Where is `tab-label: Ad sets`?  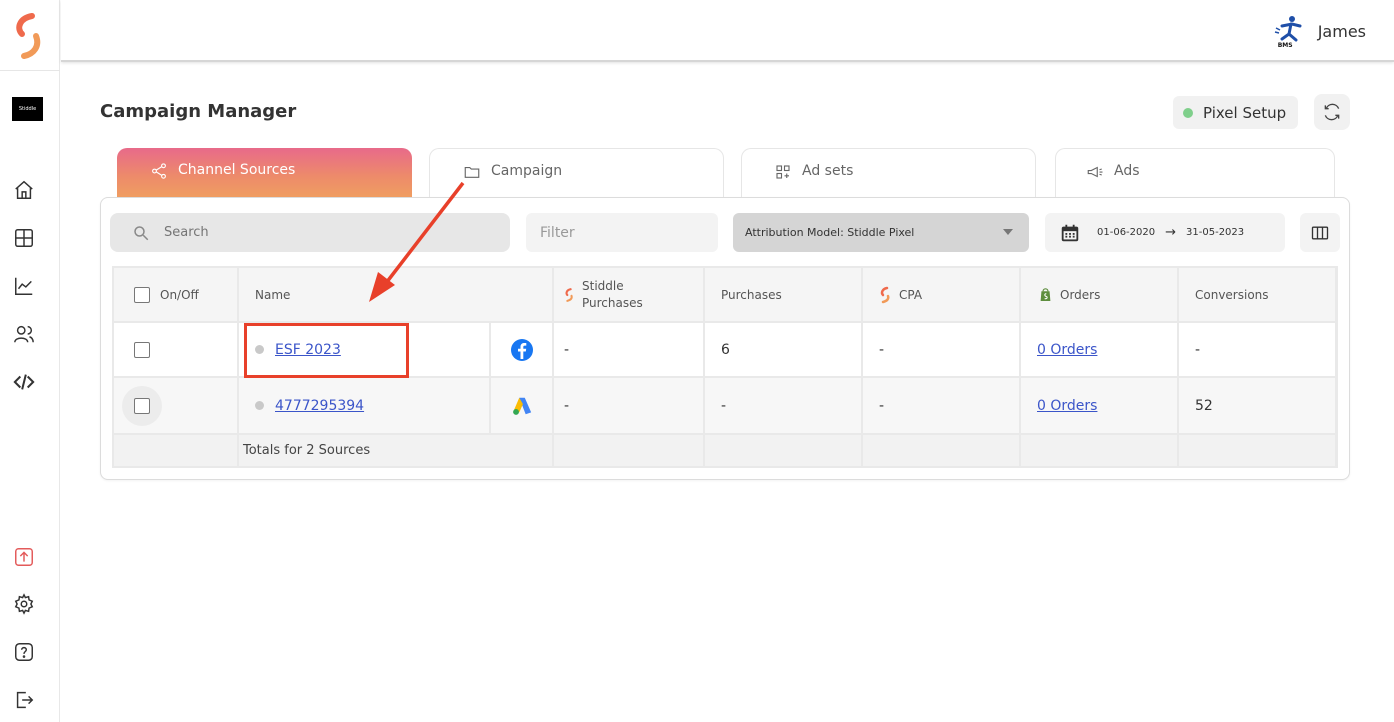
tab-label: Ad sets is located at coordinates (828, 171).